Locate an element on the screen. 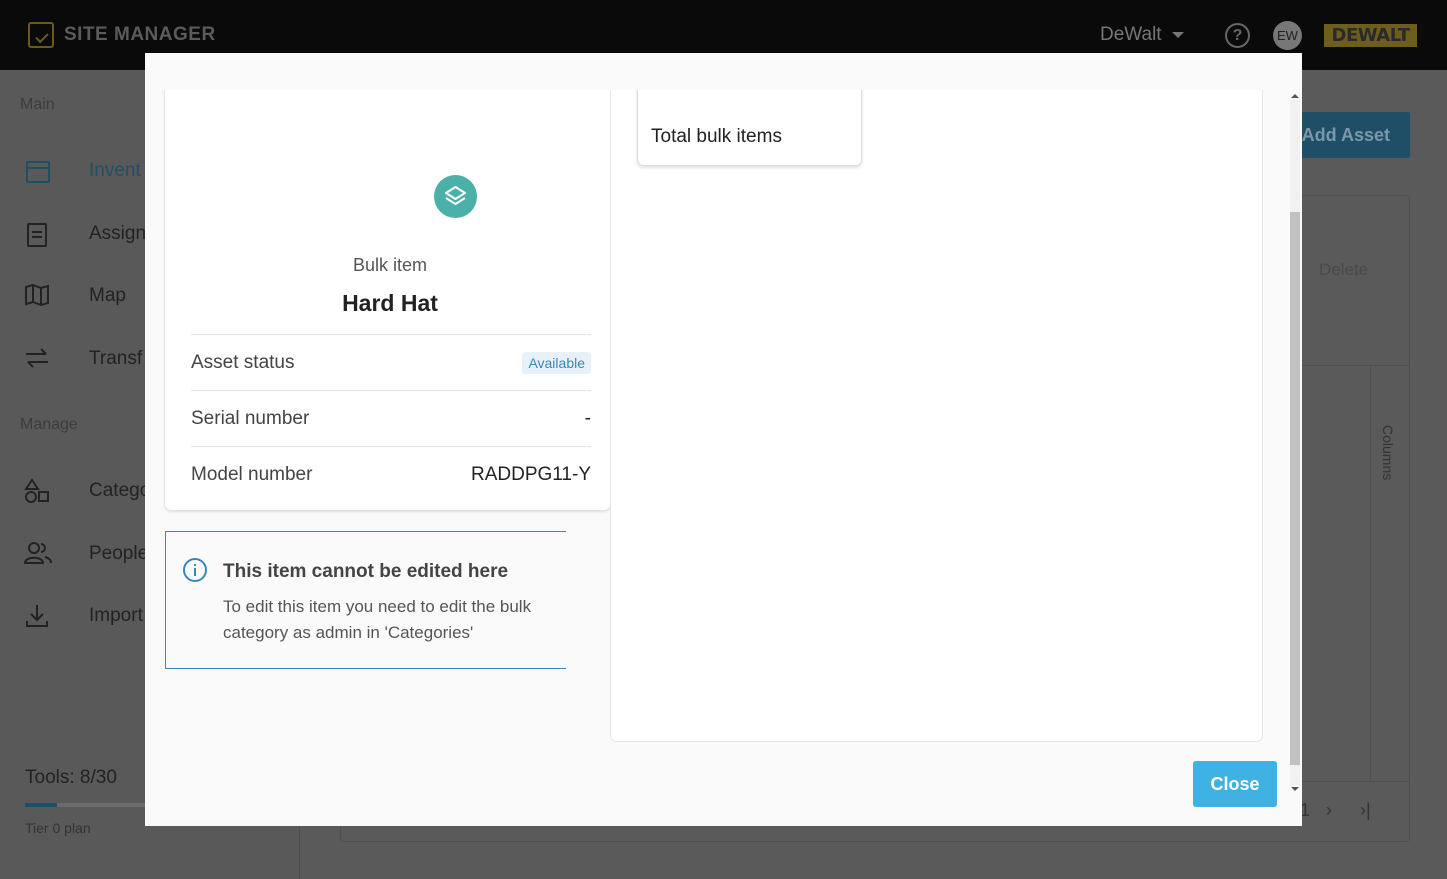 The height and width of the screenshot is (879, 1447). brand-select-value: DeWalt is located at coordinates (1131, 34).